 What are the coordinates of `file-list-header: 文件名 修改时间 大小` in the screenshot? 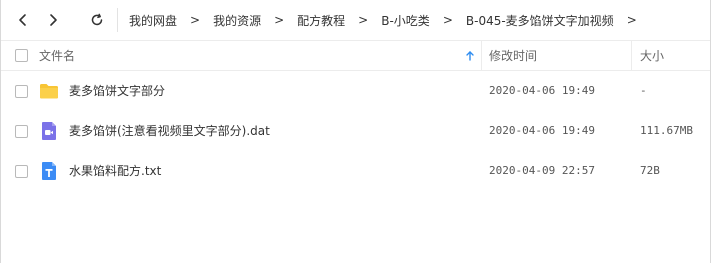 It's located at (355, 55).